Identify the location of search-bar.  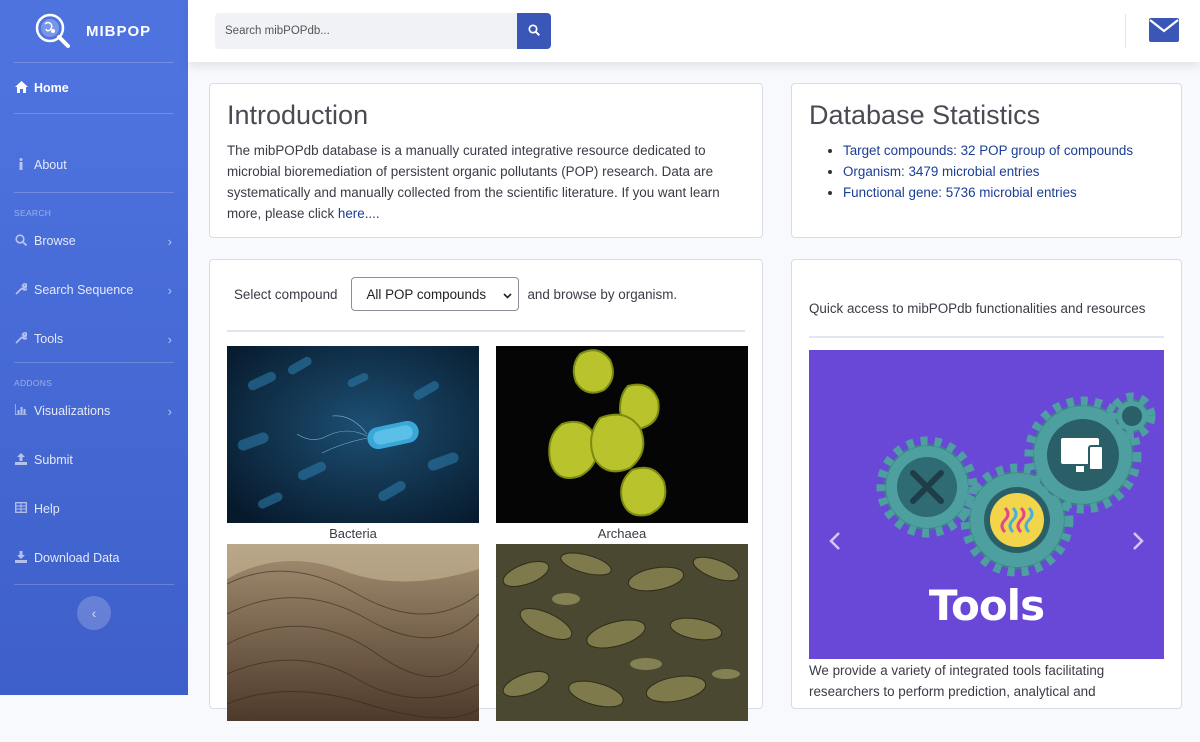
(383, 31).